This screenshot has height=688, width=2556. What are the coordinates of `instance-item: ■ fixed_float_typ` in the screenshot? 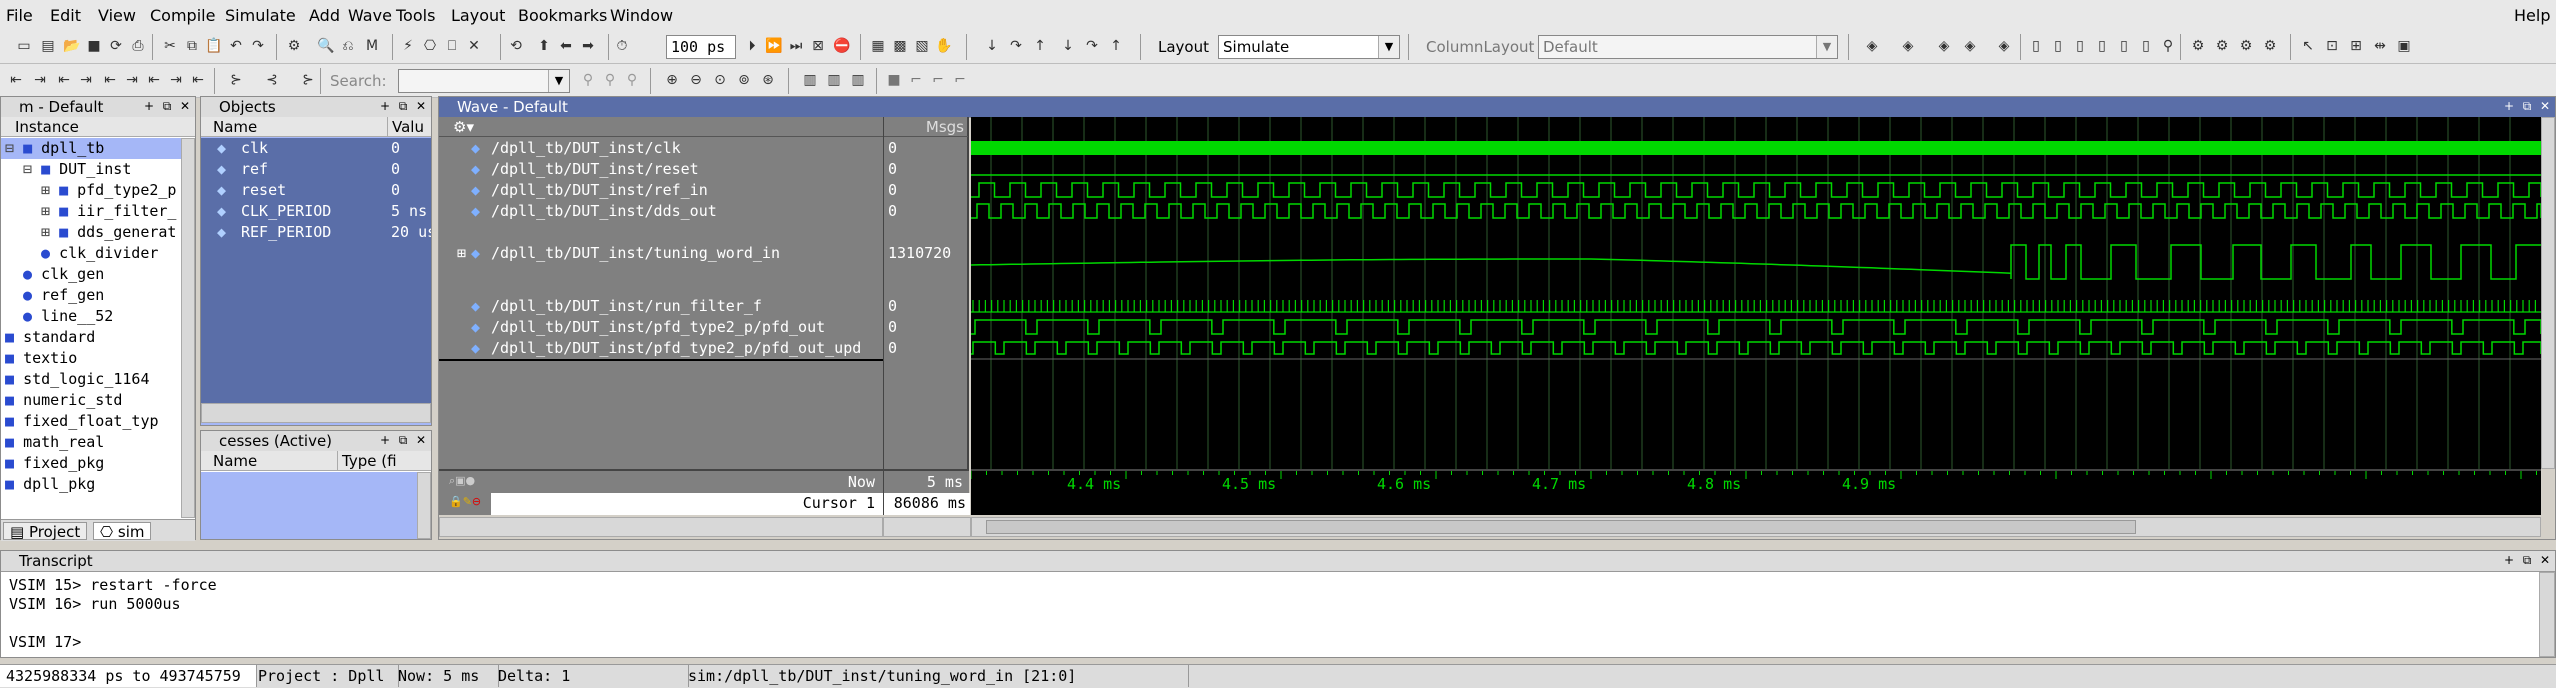 It's located at (91, 421).